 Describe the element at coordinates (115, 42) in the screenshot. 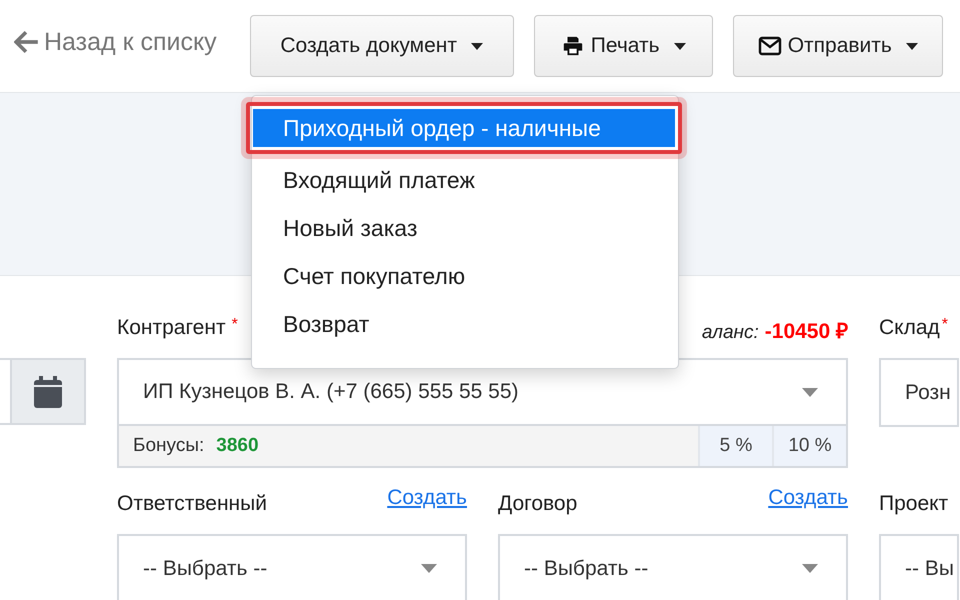

I see `back-link: Назад к списку` at that location.